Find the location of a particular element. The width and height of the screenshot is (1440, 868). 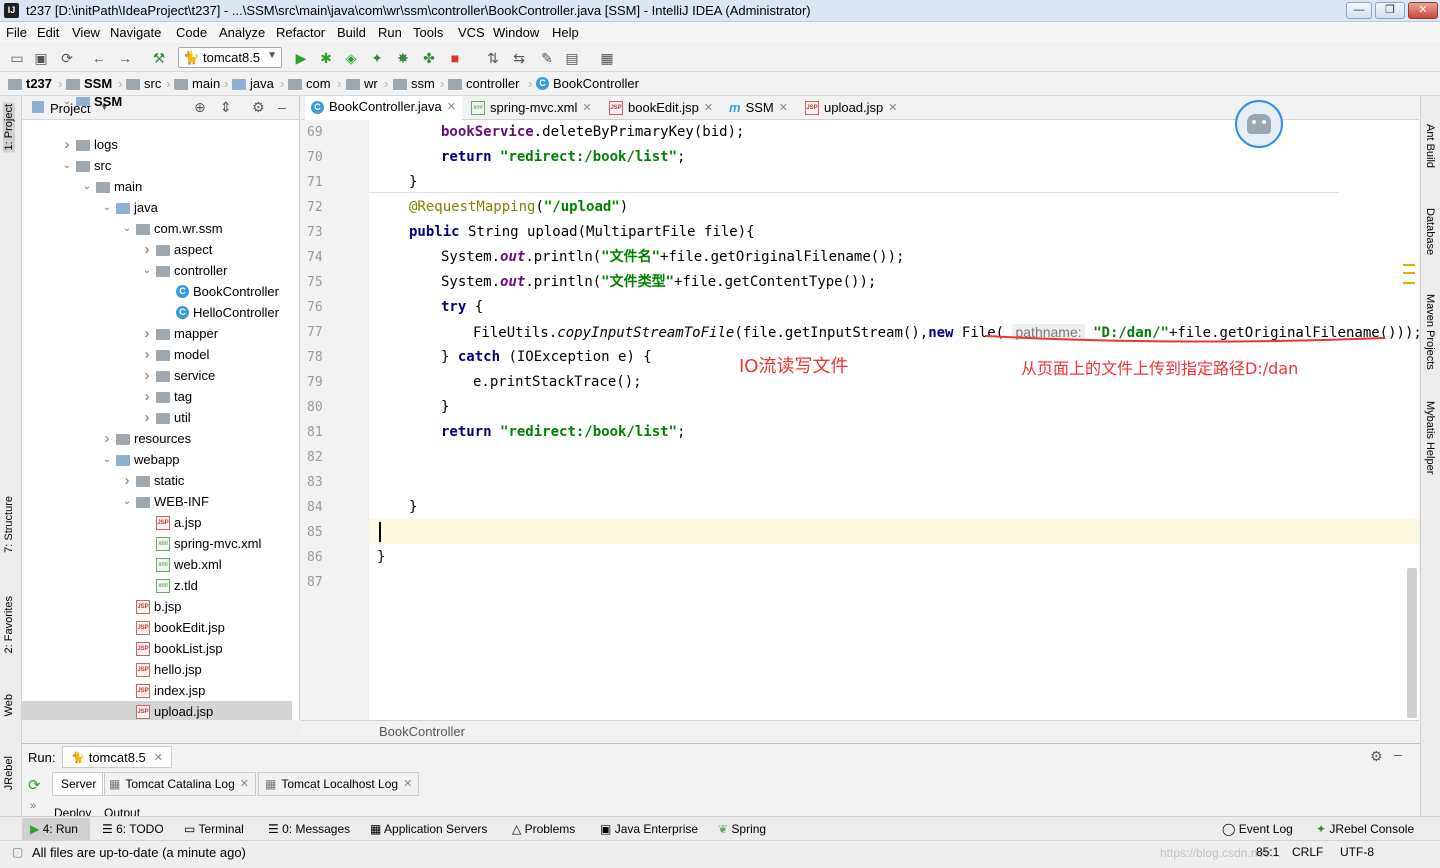

crumb-ssm-pkg: ssm is located at coordinates (414, 83).